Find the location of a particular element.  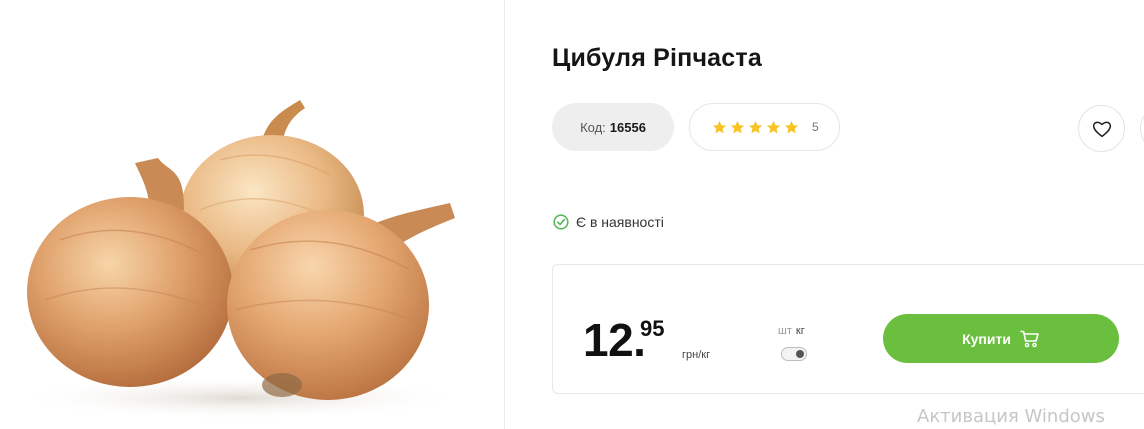

product-code-label: Код: is located at coordinates (593, 127).